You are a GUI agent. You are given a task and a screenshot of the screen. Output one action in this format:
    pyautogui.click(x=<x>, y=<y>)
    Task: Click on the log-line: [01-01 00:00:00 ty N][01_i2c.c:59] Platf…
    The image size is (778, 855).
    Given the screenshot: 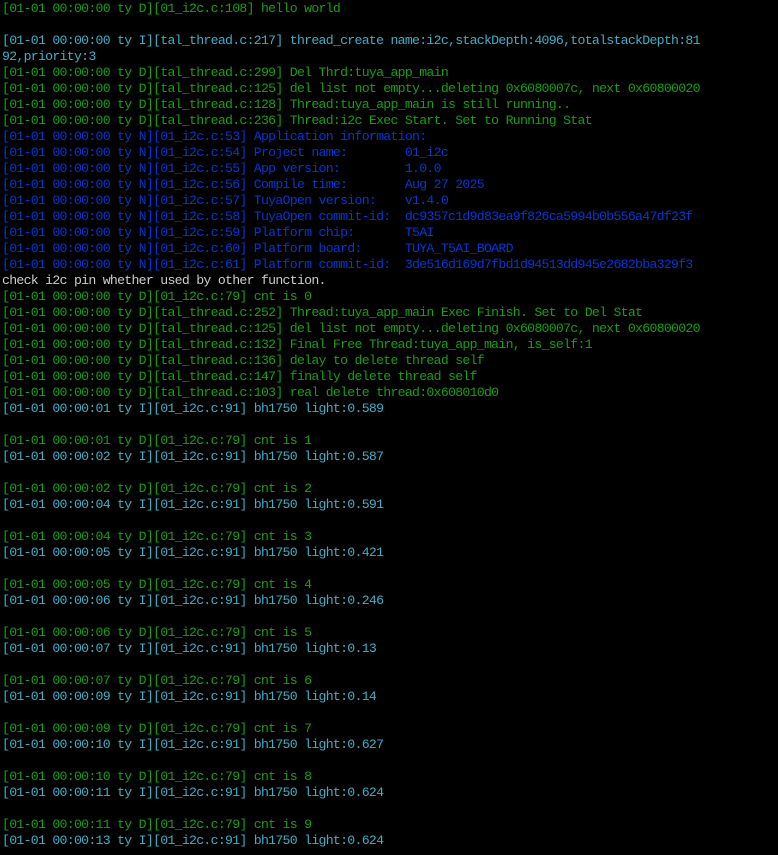 What is the action you would take?
    pyautogui.click(x=218, y=232)
    